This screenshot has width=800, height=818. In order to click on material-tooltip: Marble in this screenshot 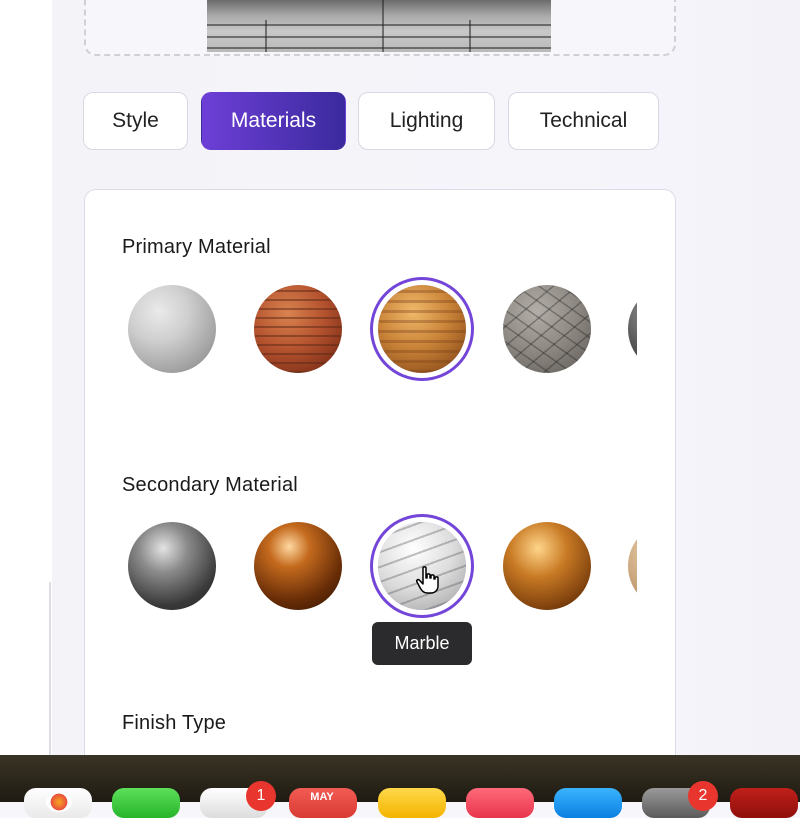, I will do `click(422, 643)`.